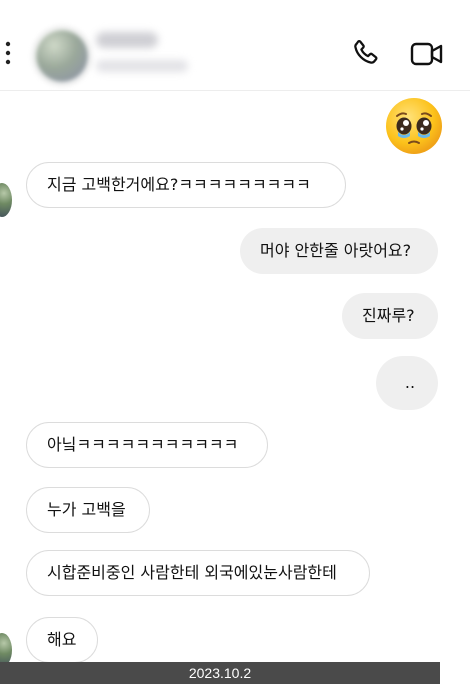  Describe the element at coordinates (220, 673) in the screenshot. I see `date-stamp: 2023.10.2` at that location.